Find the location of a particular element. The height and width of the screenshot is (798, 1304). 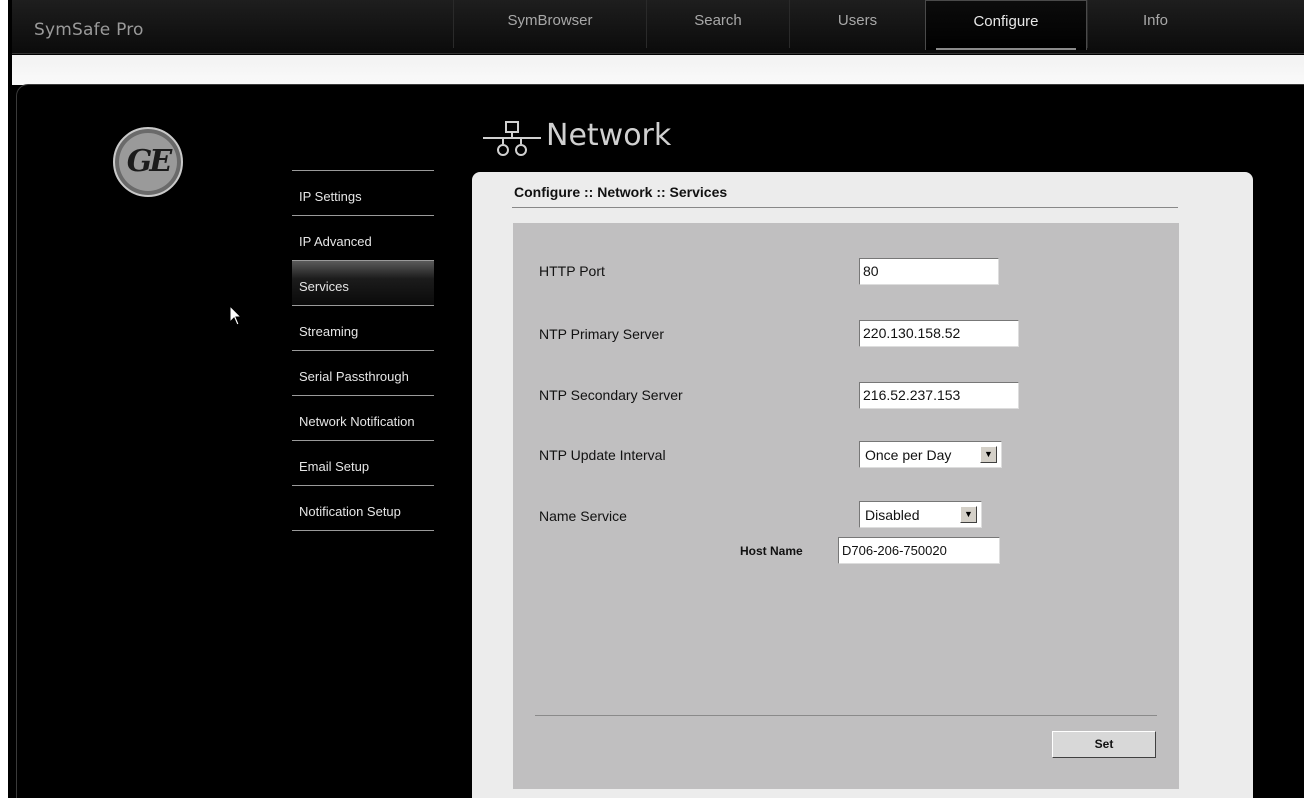

name-service-value: Disabled is located at coordinates (892, 515).